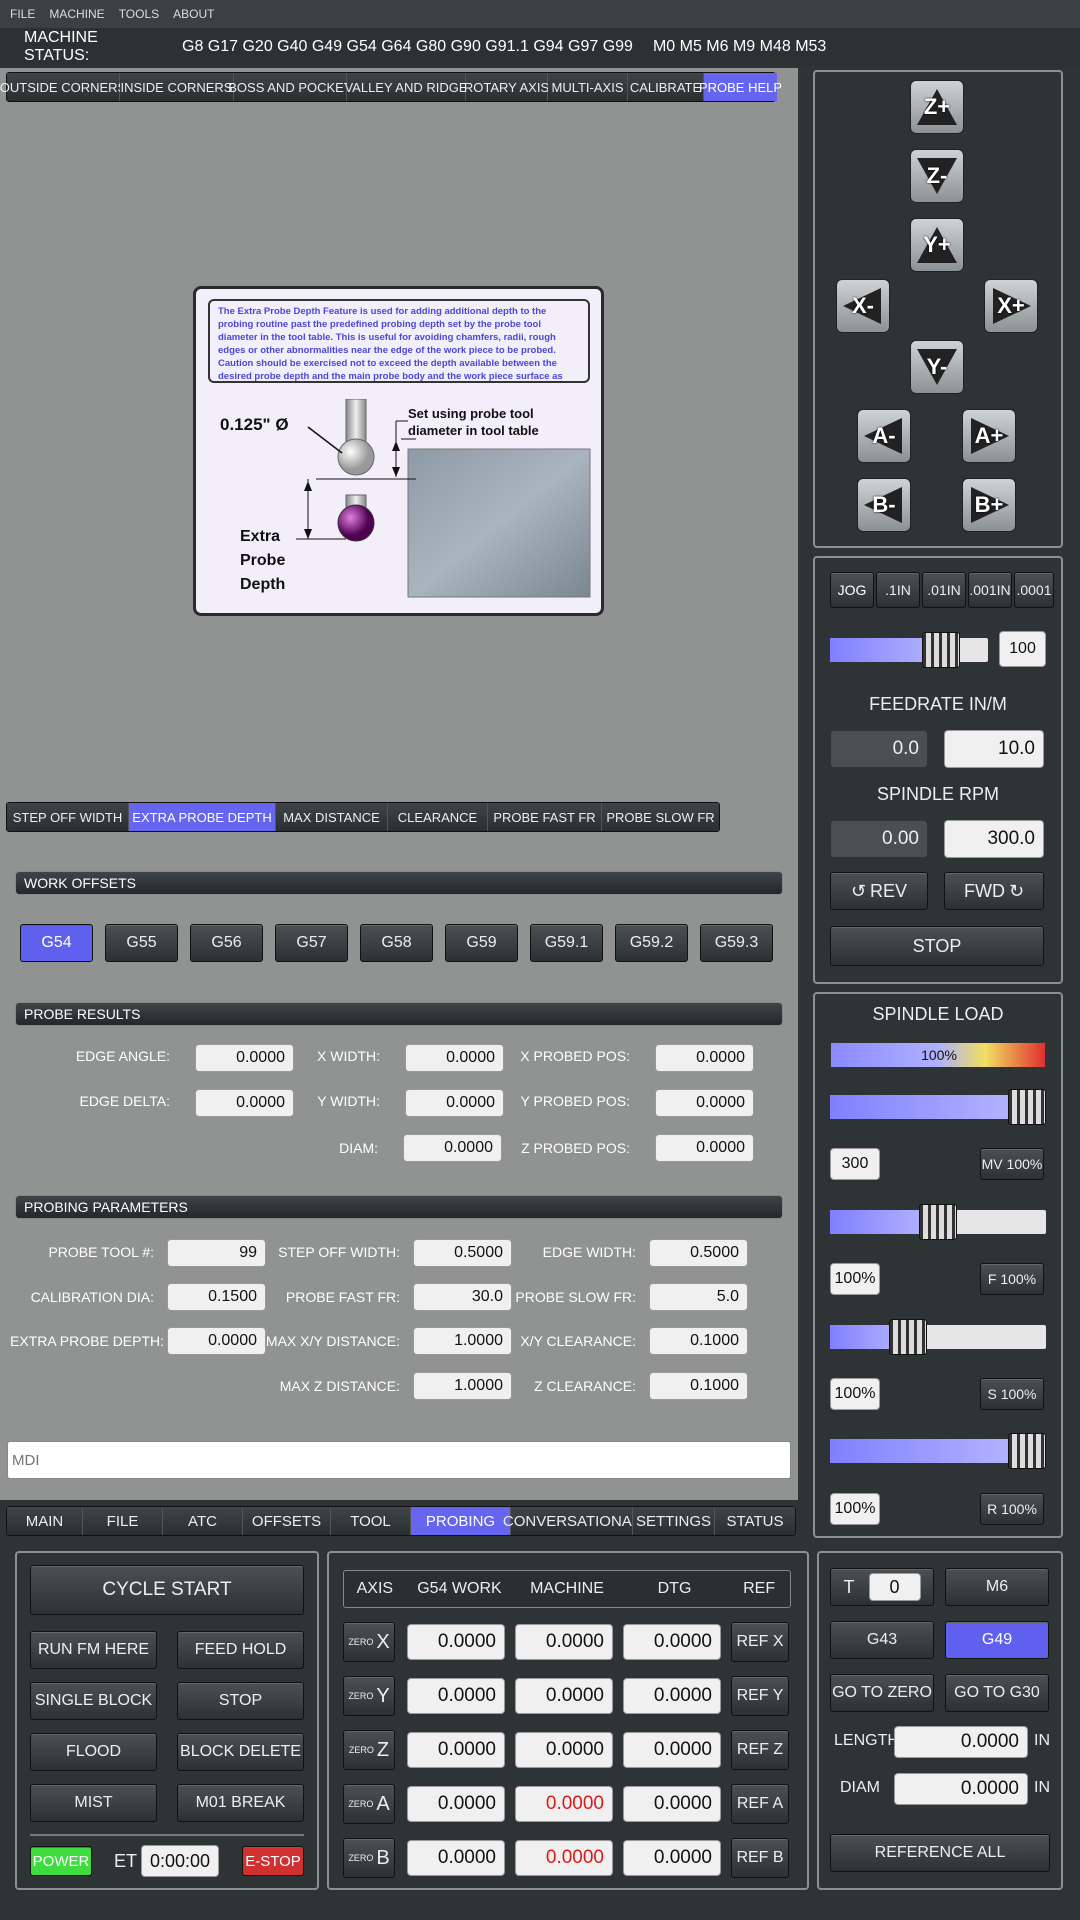 The height and width of the screenshot is (1920, 1080). What do you see at coordinates (123, 1521) in the screenshot?
I see `tab-file: FILE` at bounding box center [123, 1521].